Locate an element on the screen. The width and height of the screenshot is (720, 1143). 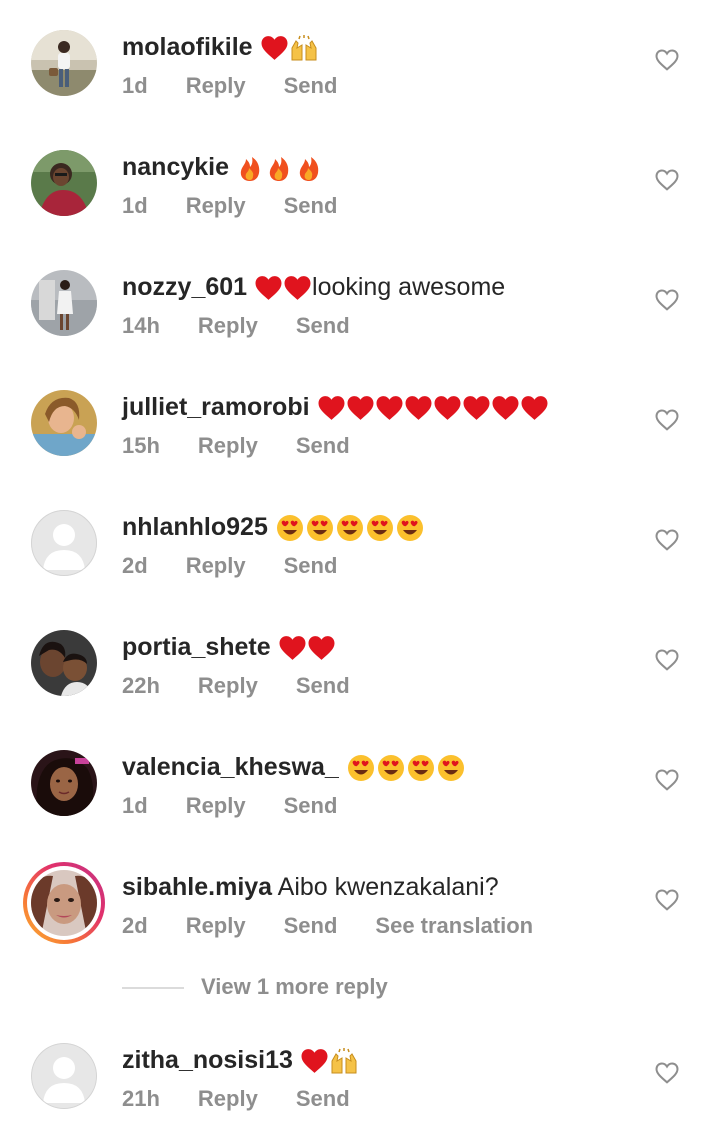
avatar-photo-icon is located at coordinates (64, 903).